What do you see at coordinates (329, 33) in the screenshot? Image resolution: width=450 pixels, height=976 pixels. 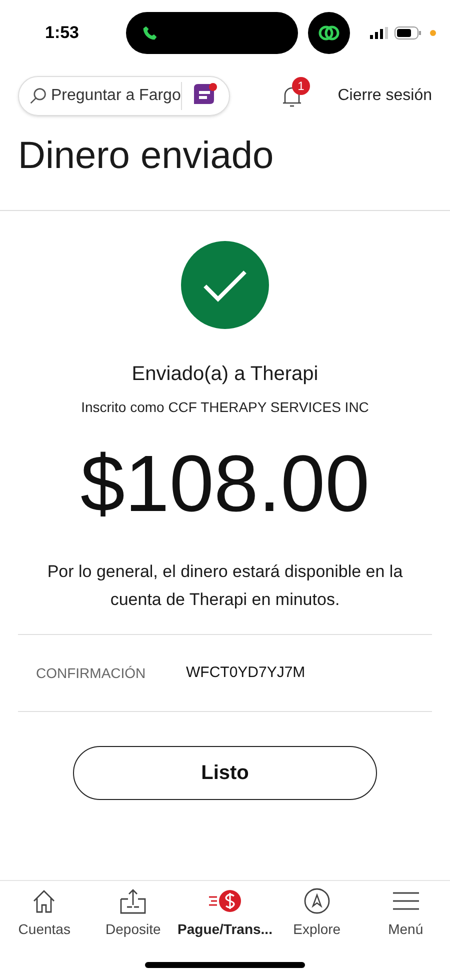 I see `link-app-icon` at bounding box center [329, 33].